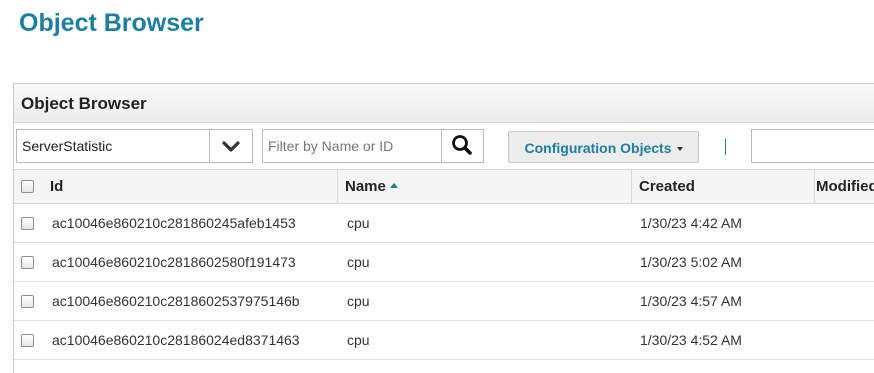 The image size is (874, 373). Describe the element at coordinates (691, 340) in the screenshot. I see `row-created: 1/30/23 4:52 AM` at that location.